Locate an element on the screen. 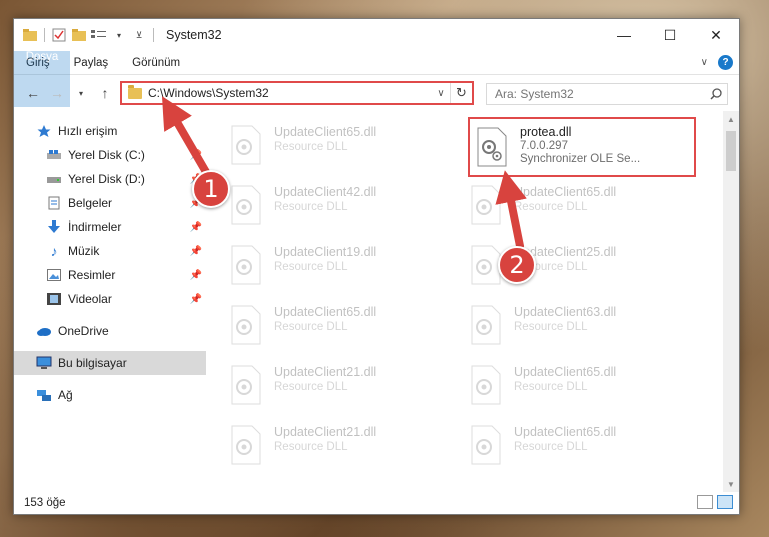 The image size is (769, 537). address-row: ← → ▾ ↑ C:\Windows\System32 ∨ ↻ is located at coordinates (376, 93).